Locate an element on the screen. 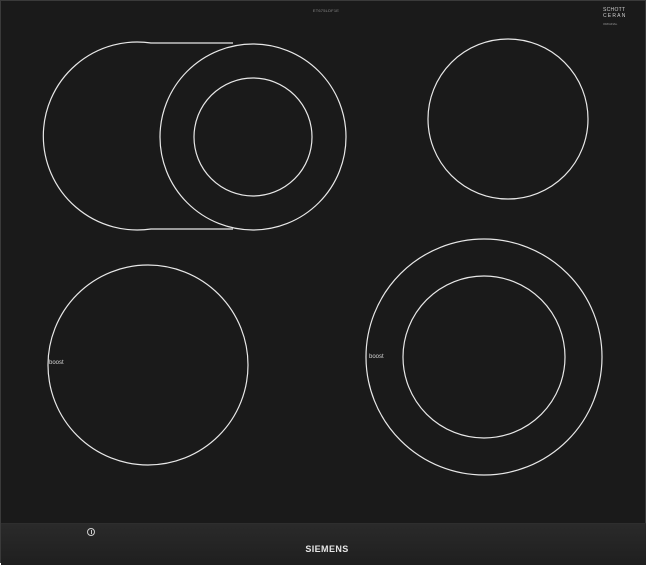 Image resolution: width=646 pixels, height=565 pixels. siemens-logo: SIEMENS is located at coordinates (327, 549).